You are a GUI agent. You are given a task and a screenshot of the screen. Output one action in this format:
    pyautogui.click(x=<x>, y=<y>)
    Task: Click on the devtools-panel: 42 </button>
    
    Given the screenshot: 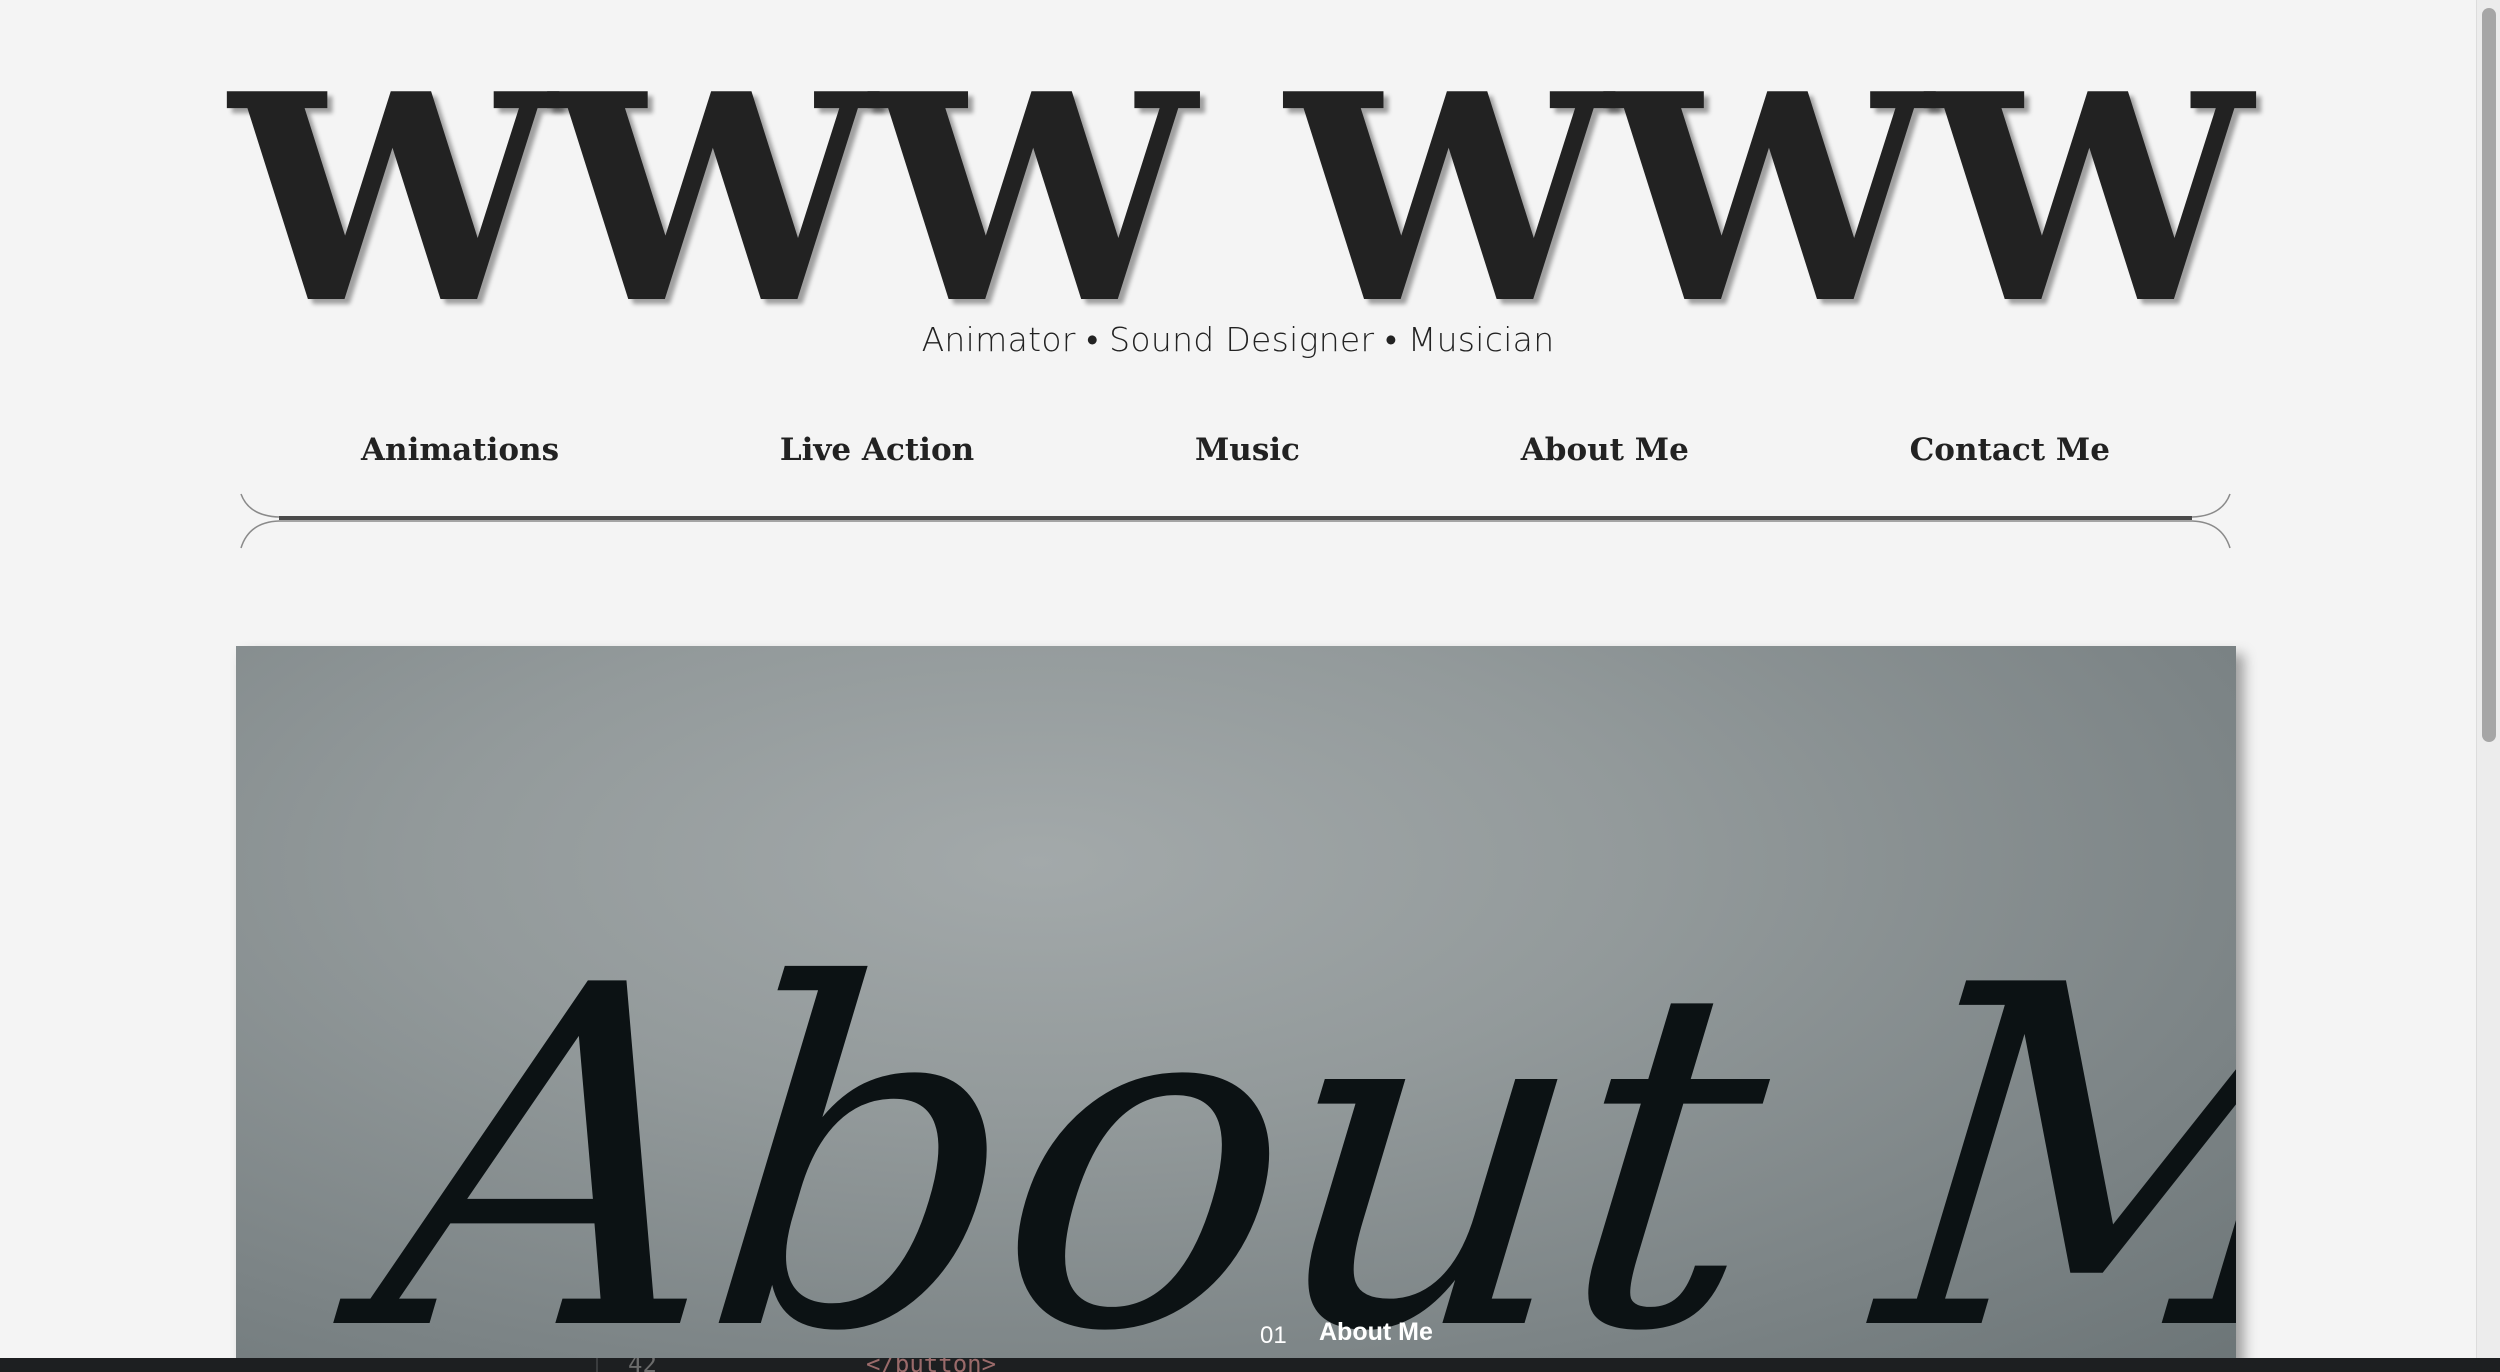 What is the action you would take?
    pyautogui.click(x=1250, y=1365)
    